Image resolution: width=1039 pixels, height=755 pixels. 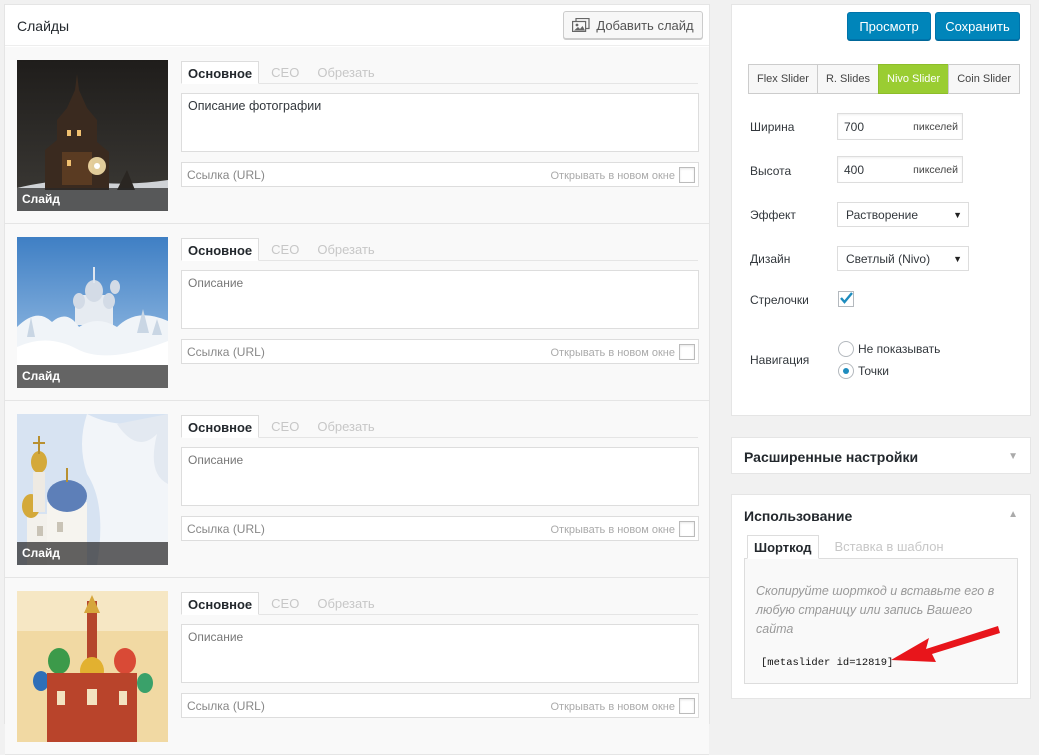 What do you see at coordinates (888, 259) in the screenshot?
I see `theme-value: Светлый (Nivo)` at bounding box center [888, 259].